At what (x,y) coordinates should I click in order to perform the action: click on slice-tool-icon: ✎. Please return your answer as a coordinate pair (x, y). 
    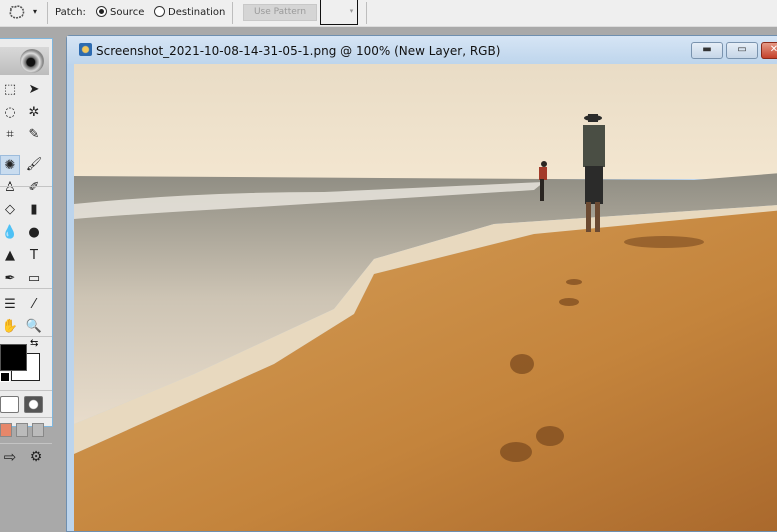
    Looking at the image, I should click on (34, 135).